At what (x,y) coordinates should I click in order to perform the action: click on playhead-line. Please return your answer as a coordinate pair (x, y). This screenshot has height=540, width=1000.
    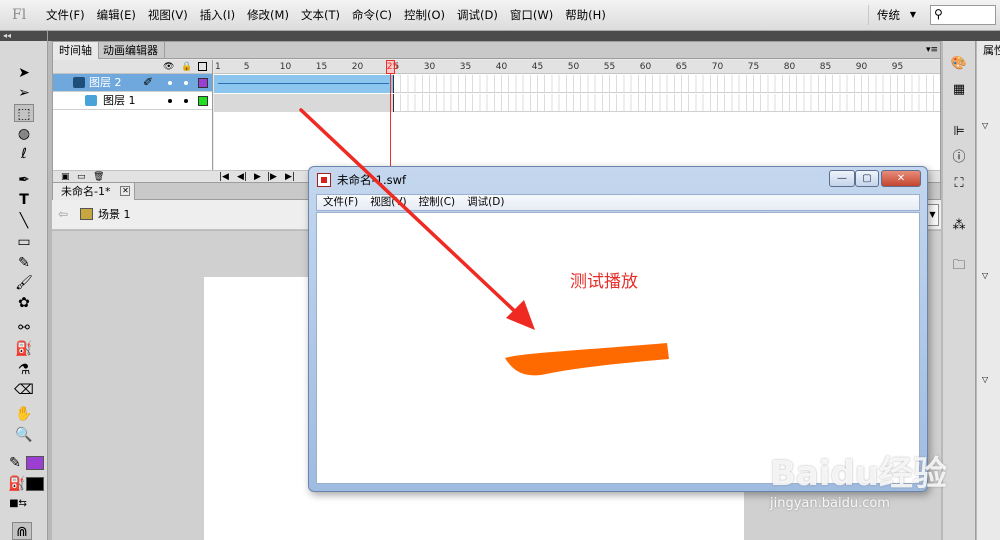
    Looking at the image, I should click on (391, 115).